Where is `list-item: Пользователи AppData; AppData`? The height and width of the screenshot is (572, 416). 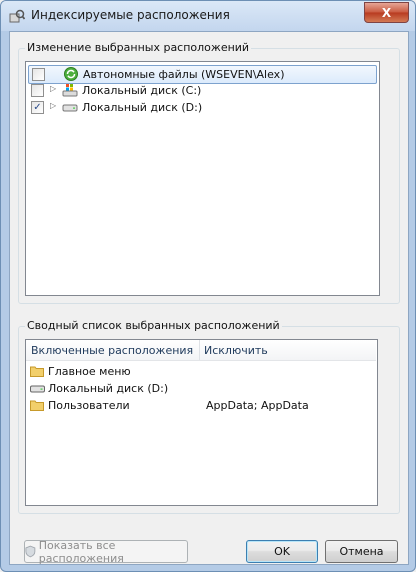 list-item: Пользователи AppData; AppData is located at coordinates (200, 406).